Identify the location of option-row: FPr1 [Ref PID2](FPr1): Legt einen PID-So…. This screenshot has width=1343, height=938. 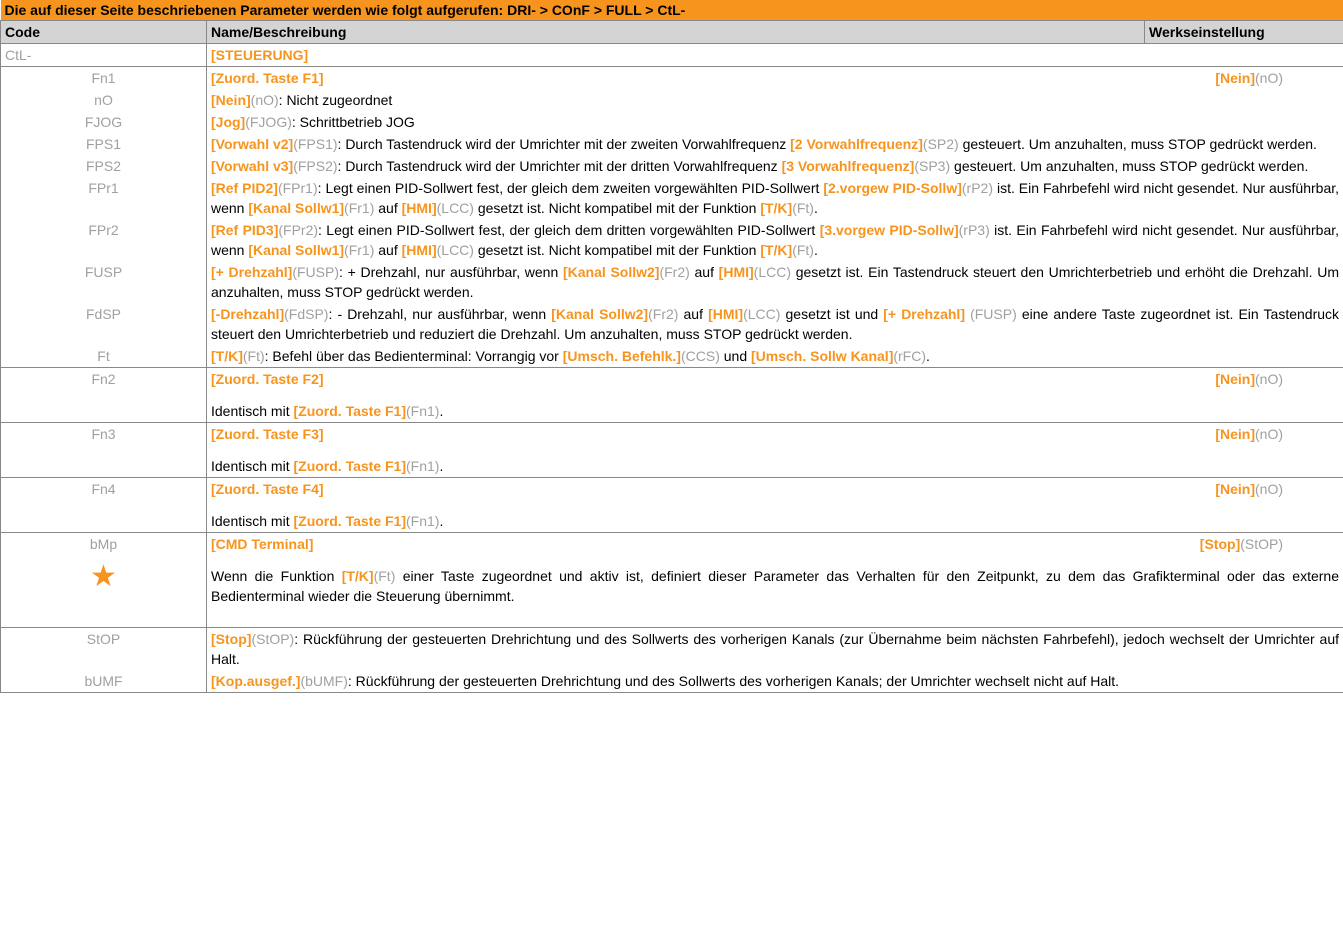
(671, 198).